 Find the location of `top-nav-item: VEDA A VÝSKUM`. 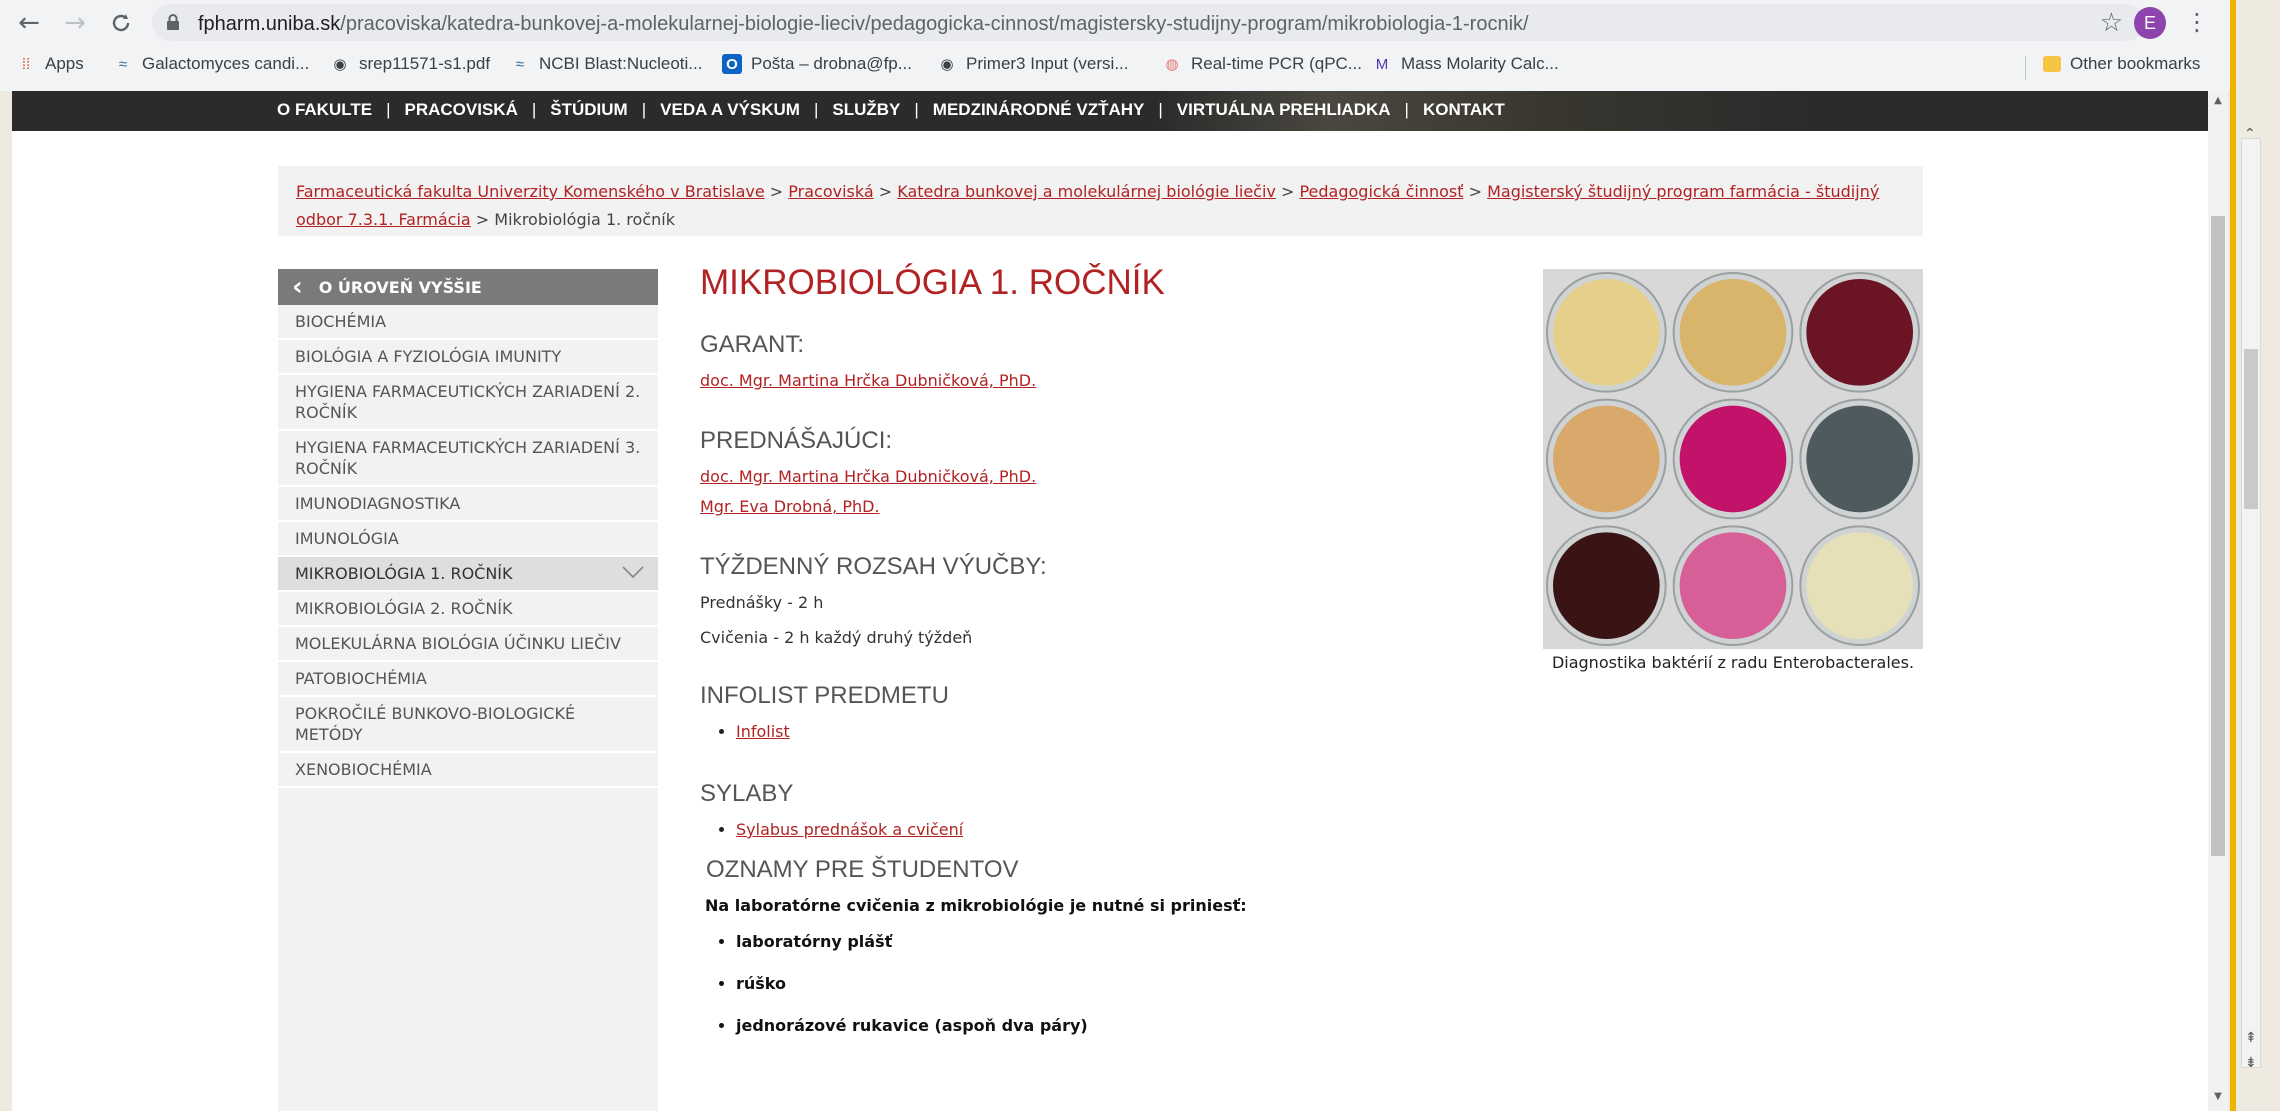

top-nav-item: VEDA A VÝSKUM is located at coordinates (730, 110).